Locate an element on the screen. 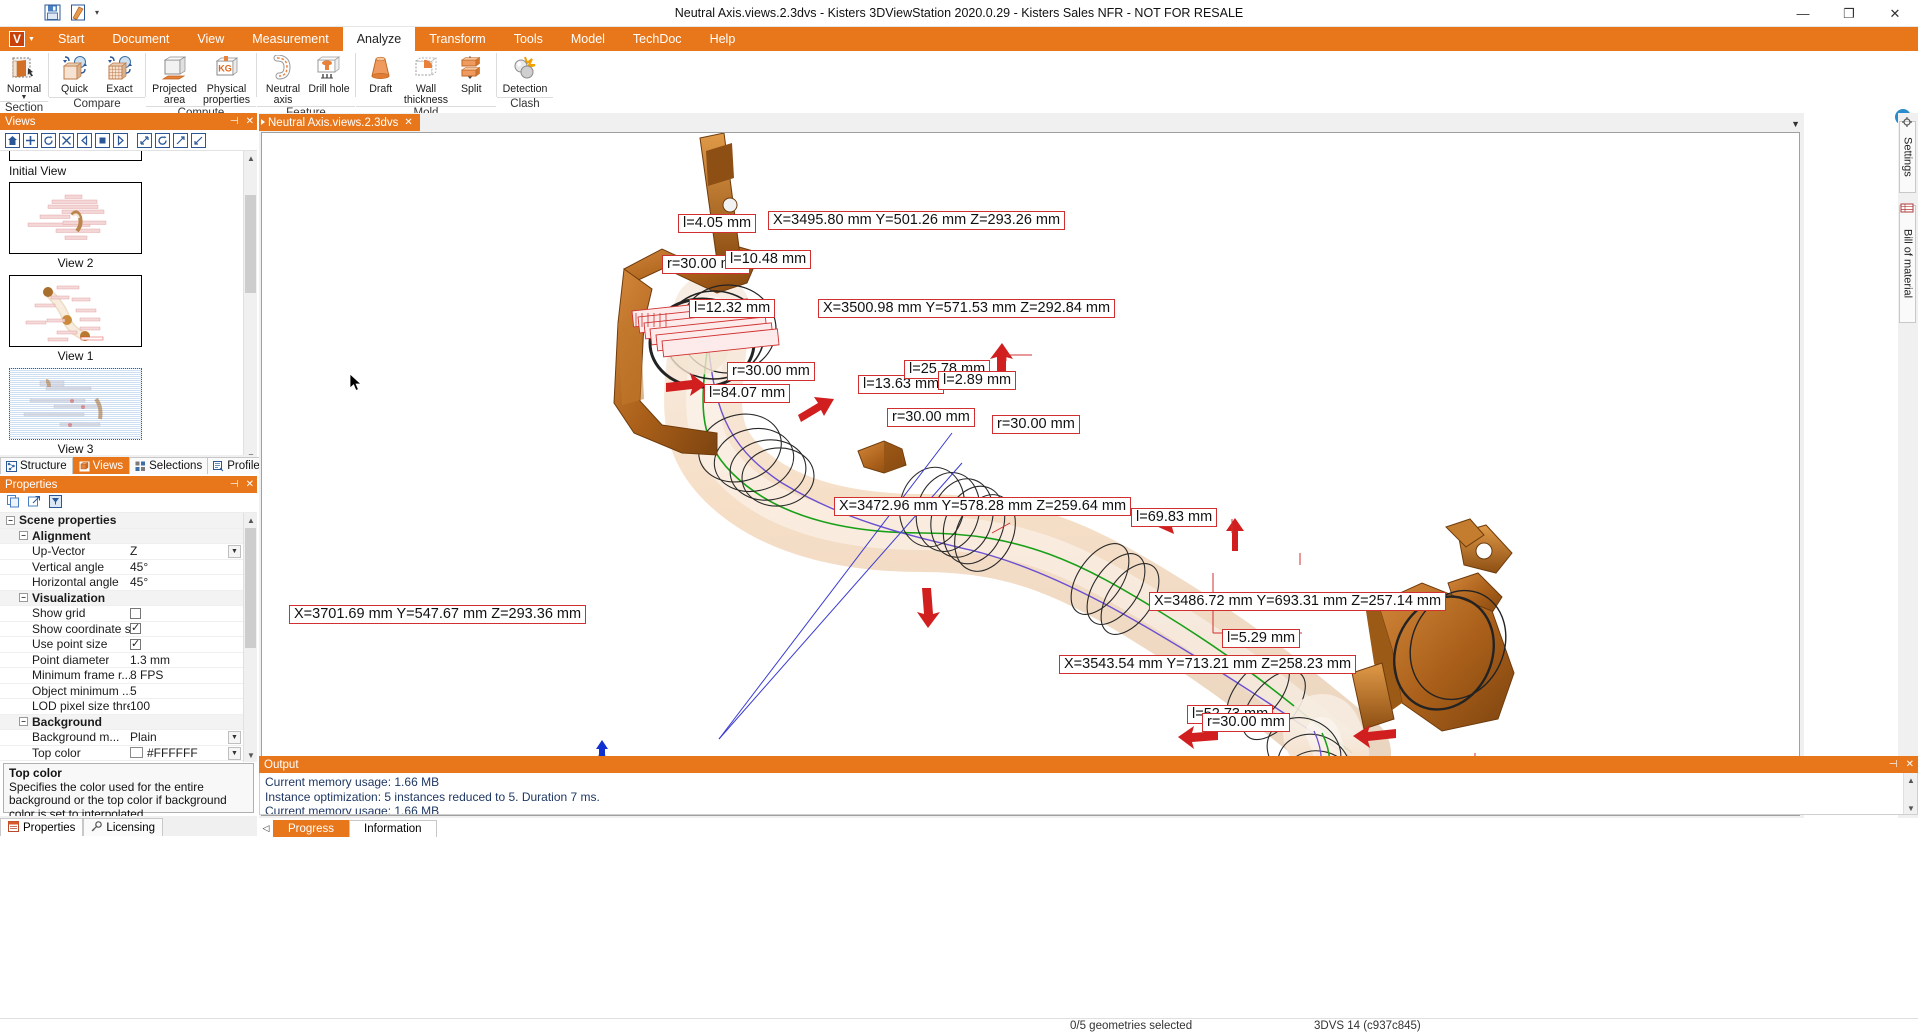 Image resolution: width=1918 pixels, height=1036 pixels. view-thumbnail-initial is located at coordinates (75, 156).